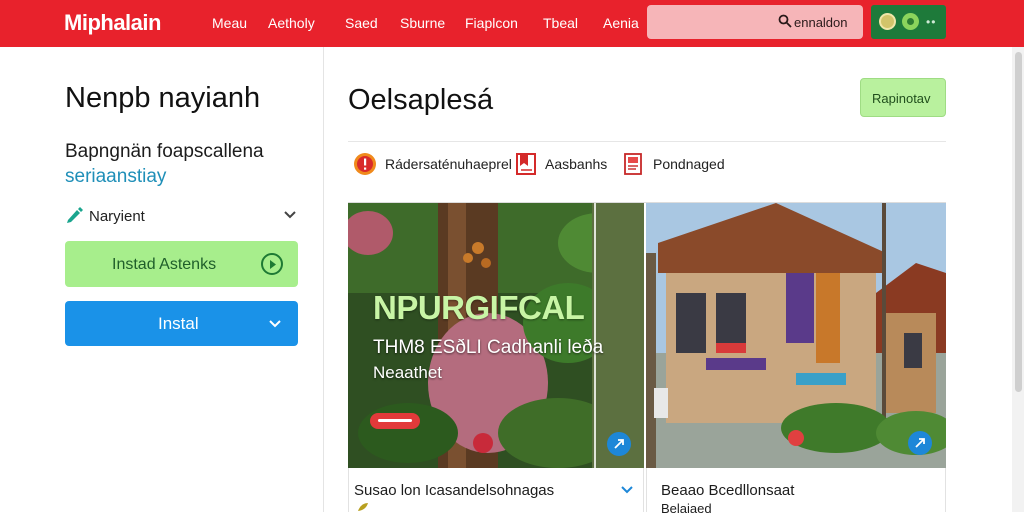 The width and height of the screenshot is (1024, 516). What do you see at coordinates (689, 164) in the screenshot?
I see `filter-tab-label: Pondnaged` at bounding box center [689, 164].